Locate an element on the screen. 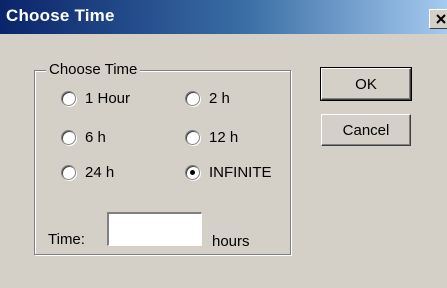  radio-2-hours: 2 h is located at coordinates (207, 98).